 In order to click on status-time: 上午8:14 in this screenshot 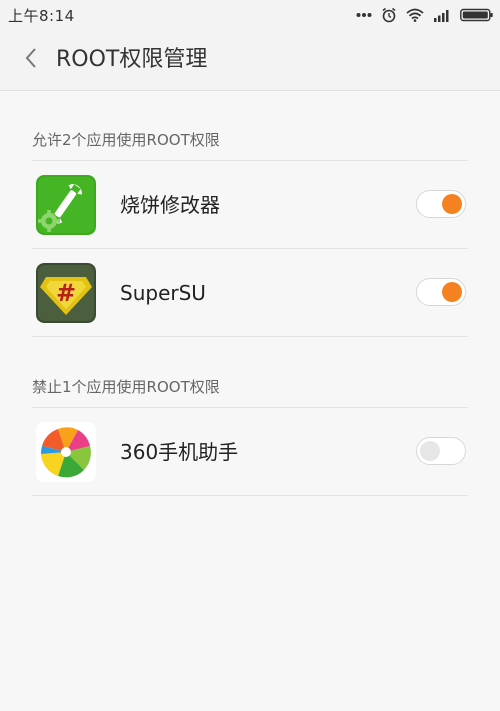, I will do `click(41, 16)`.